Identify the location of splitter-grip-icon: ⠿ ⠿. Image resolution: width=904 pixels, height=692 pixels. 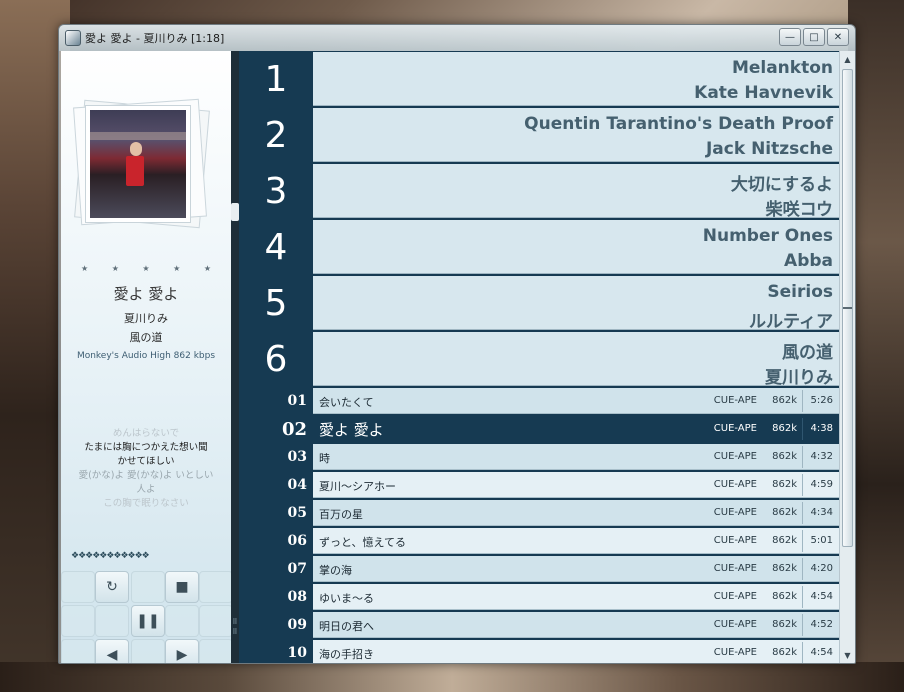
(235, 627).